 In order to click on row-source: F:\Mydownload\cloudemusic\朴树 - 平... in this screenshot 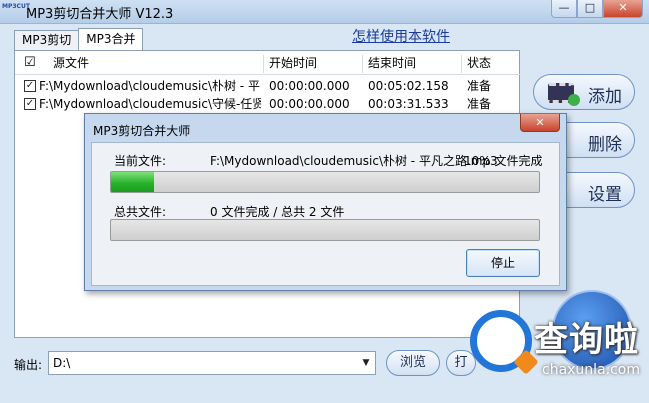, I will do `click(150, 86)`.